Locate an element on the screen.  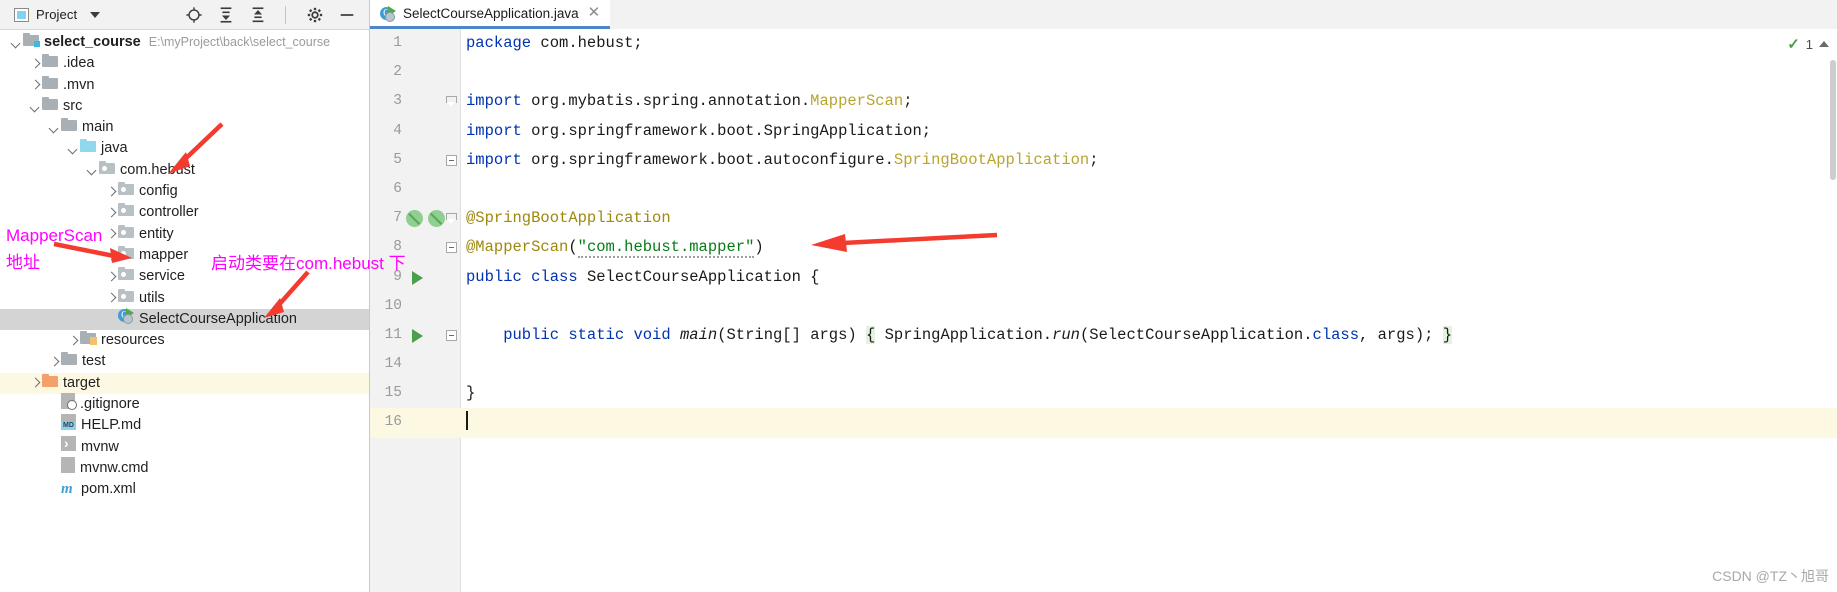
gutter-line-4: 4 is located at coordinates (415, 131).